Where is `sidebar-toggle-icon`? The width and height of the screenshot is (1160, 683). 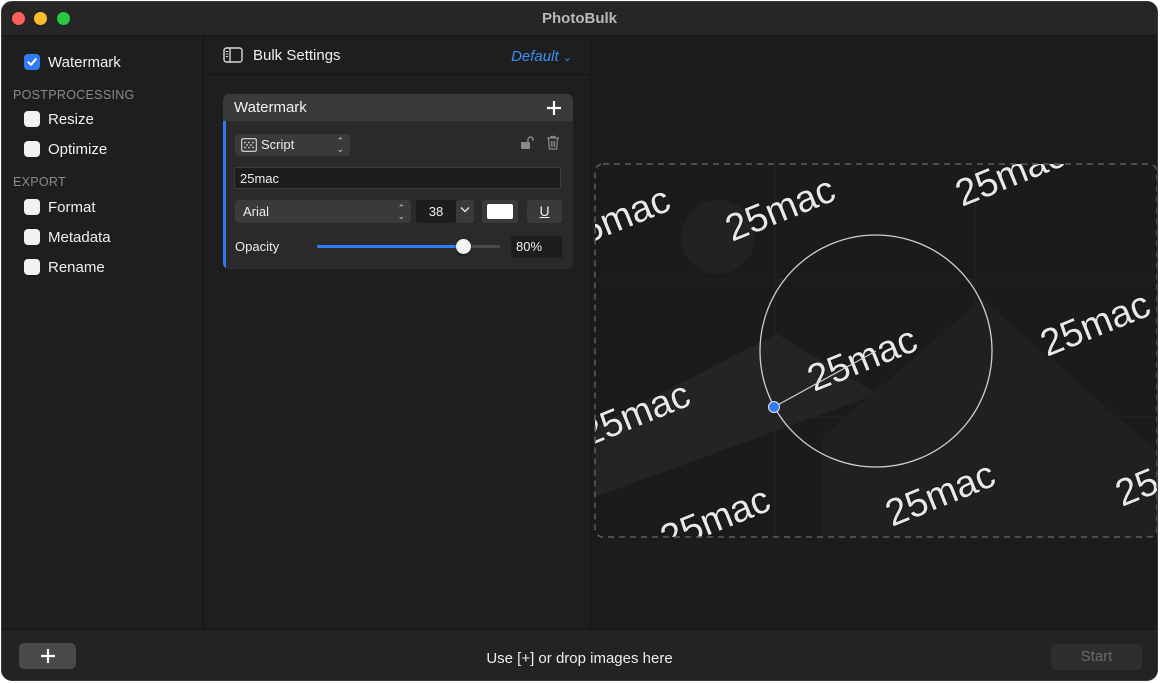
sidebar-toggle-icon is located at coordinates (233, 57).